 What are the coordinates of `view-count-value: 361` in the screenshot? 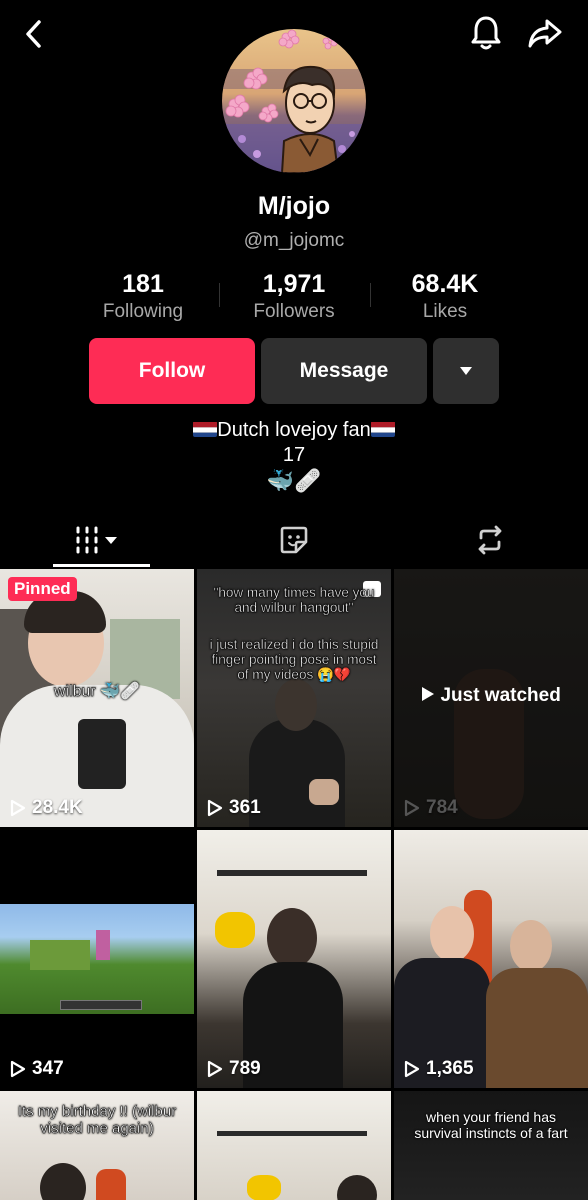 It's located at (245, 807).